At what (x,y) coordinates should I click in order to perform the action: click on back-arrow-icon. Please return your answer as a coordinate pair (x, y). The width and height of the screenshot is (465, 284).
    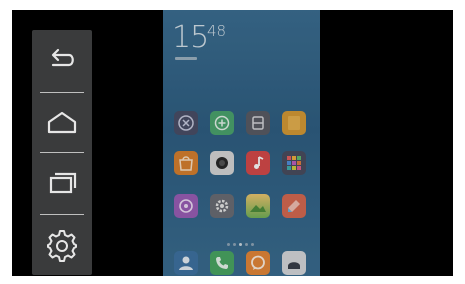
    Looking at the image, I should click on (62, 57).